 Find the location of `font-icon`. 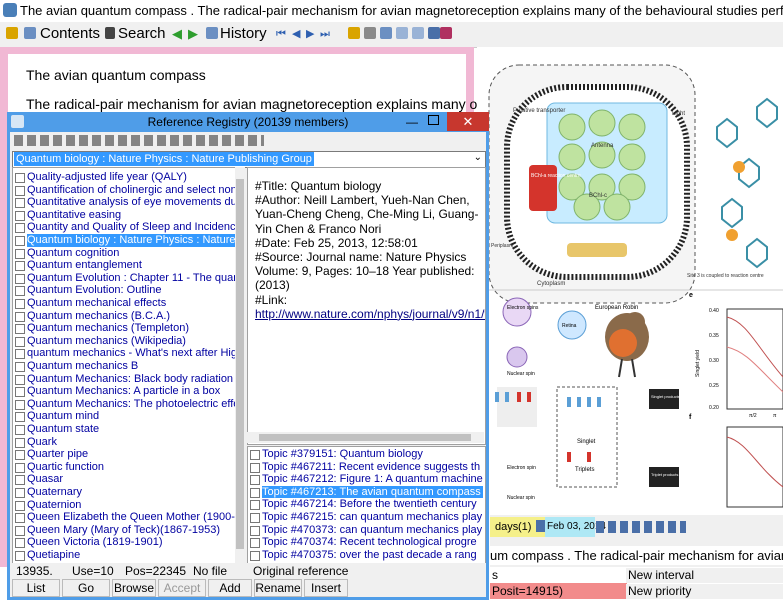

font-icon is located at coordinates (370, 33).